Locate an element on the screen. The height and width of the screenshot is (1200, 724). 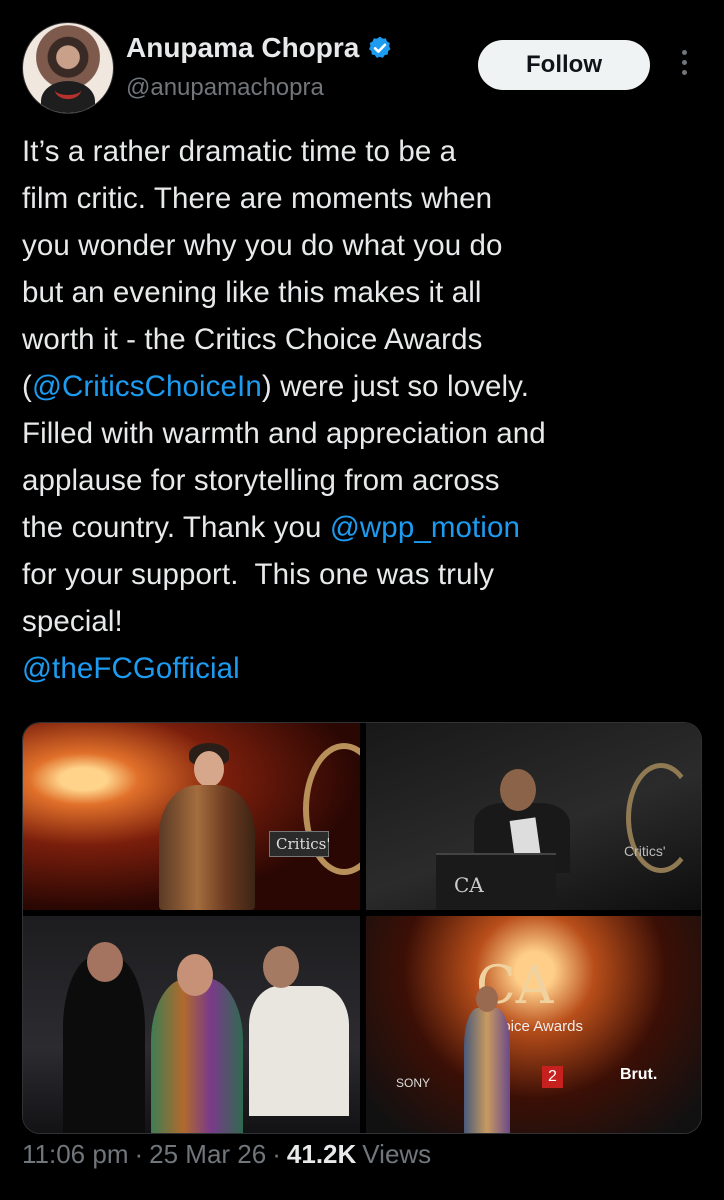
speaker-saree is located at coordinates (487, 1070).